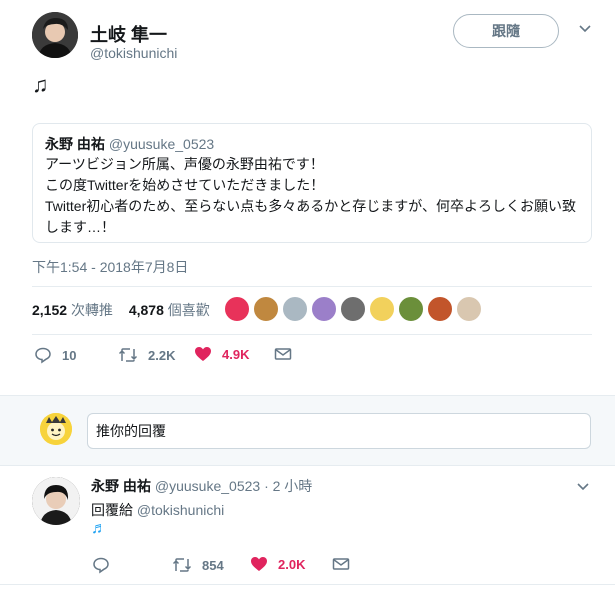 This screenshot has width=615, height=589. Describe the element at coordinates (69, 355) in the screenshot. I see `reply-count: 10` at that location.